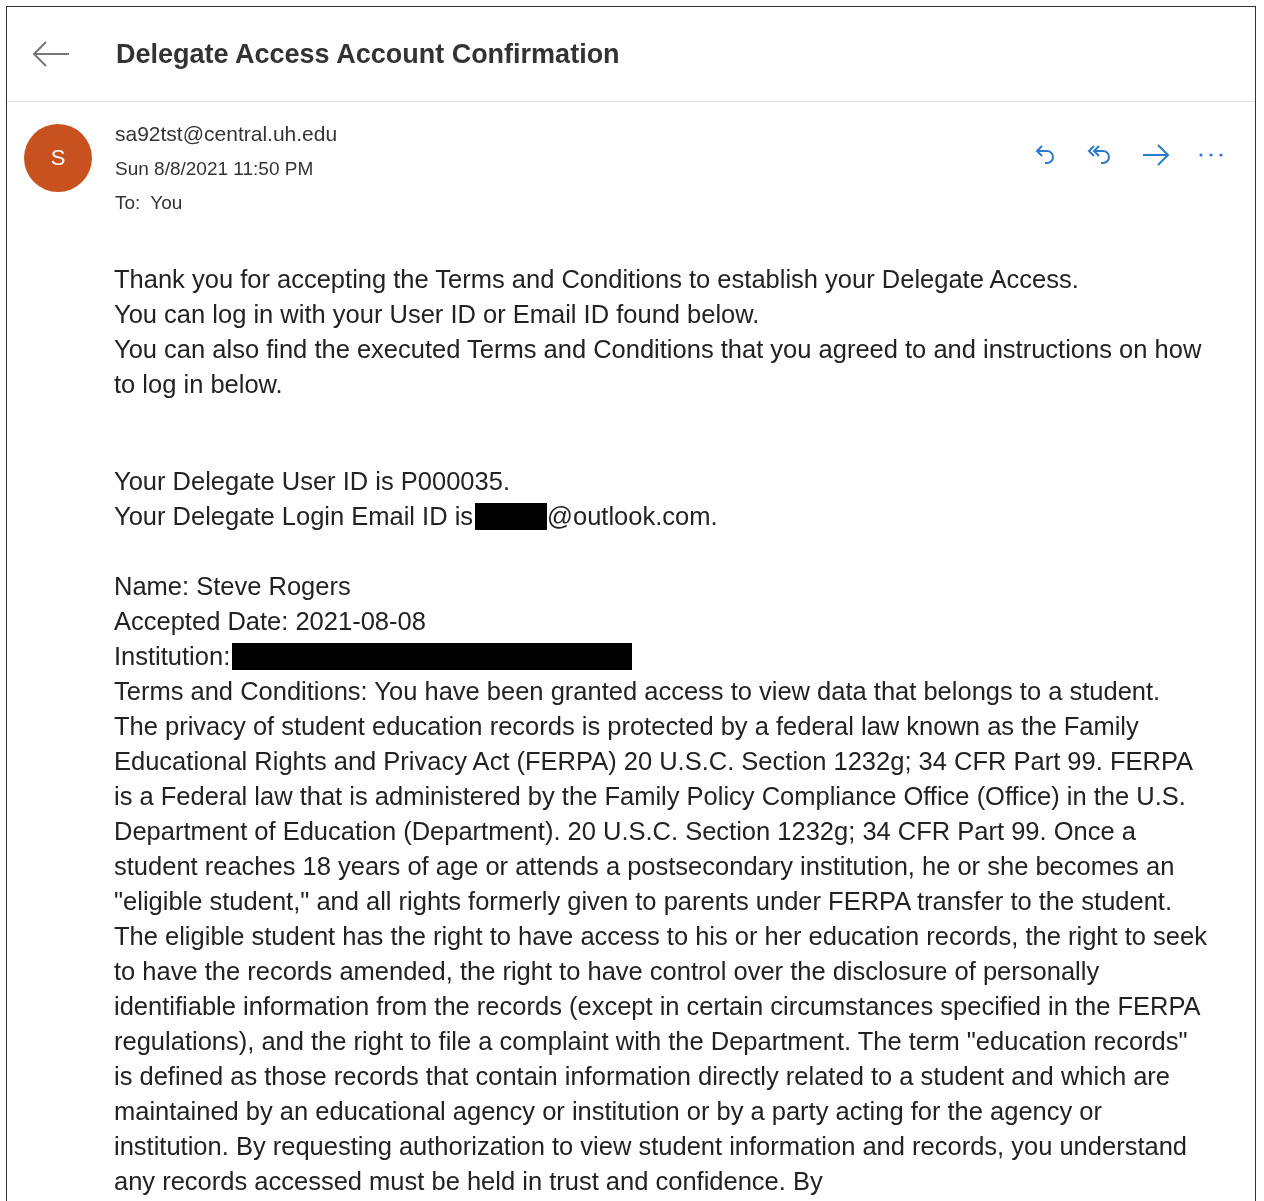 This screenshot has height=1201, width=1264. What do you see at coordinates (226, 134) in the screenshot?
I see `sender-address: sa92tst@central.uh.edu` at bounding box center [226, 134].